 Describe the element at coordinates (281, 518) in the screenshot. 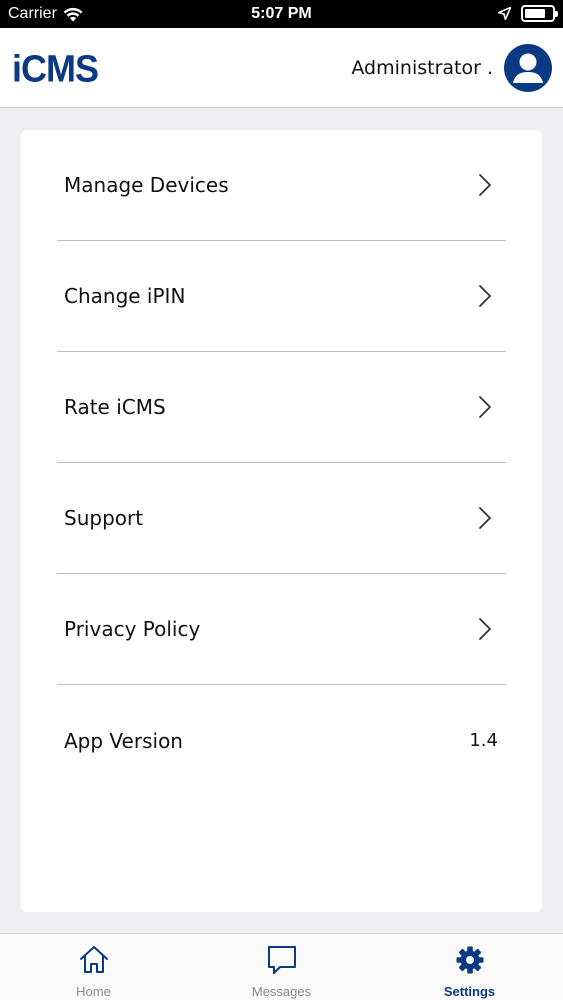

I see `support-item: Support` at that location.